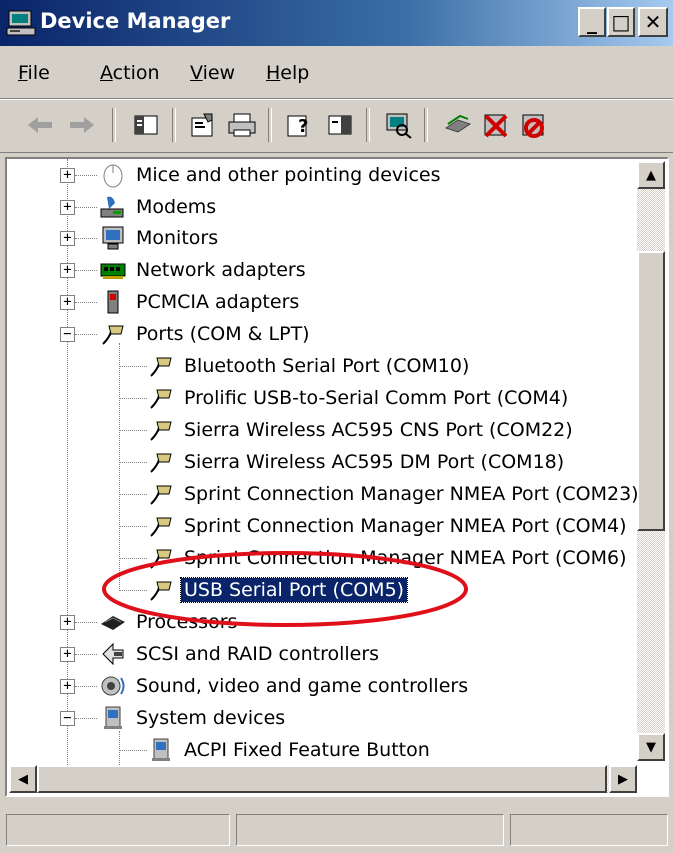 The image size is (673, 853). Describe the element at coordinates (240, 654) in the screenshot. I see `category-scsi: SCSI and RAID controllers` at that location.